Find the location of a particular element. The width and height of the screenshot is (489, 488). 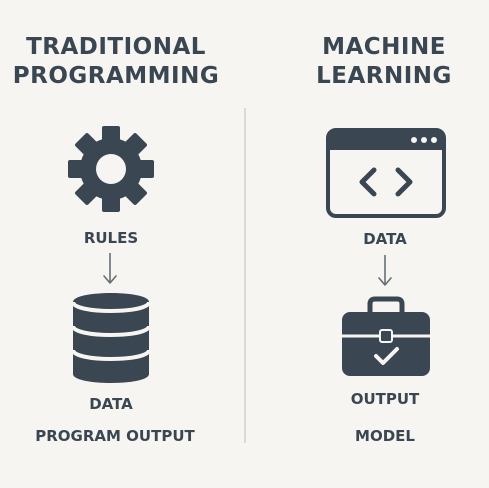

data-label-left: DATA is located at coordinates (111, 404).